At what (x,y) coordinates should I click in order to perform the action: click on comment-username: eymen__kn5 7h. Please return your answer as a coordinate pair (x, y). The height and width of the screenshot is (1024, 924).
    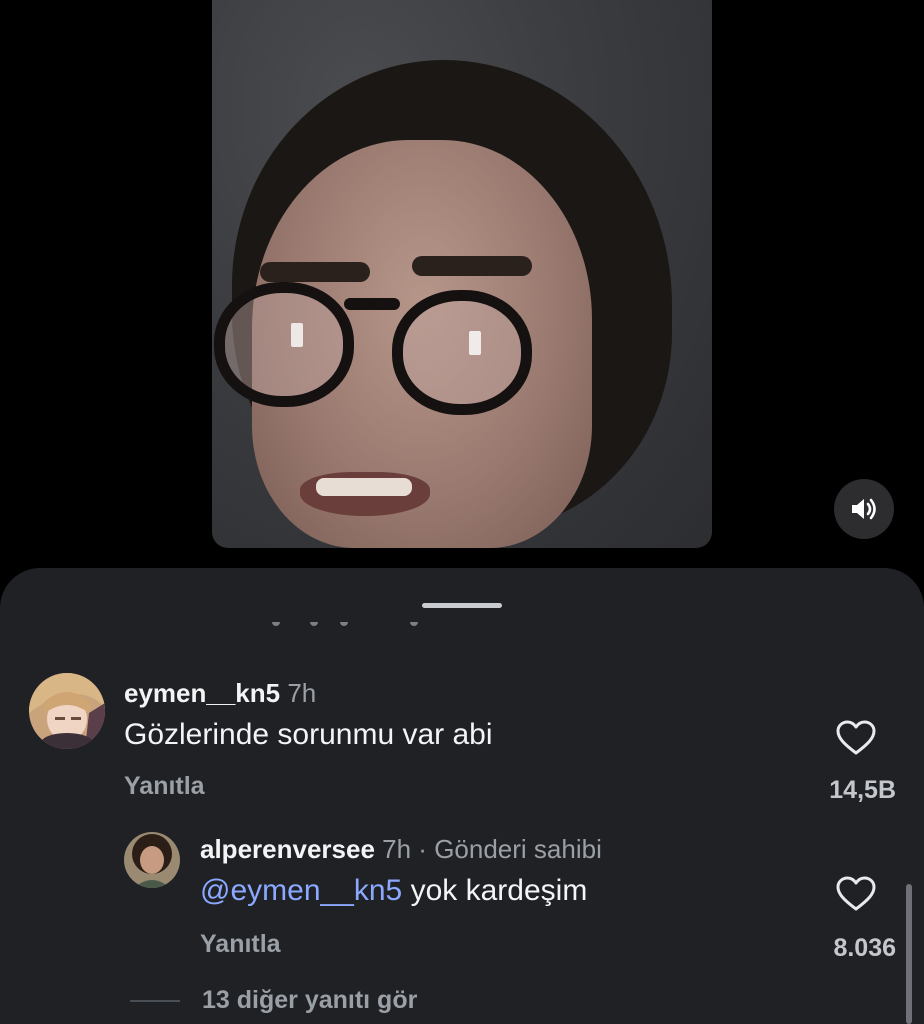
    Looking at the image, I should click on (220, 693).